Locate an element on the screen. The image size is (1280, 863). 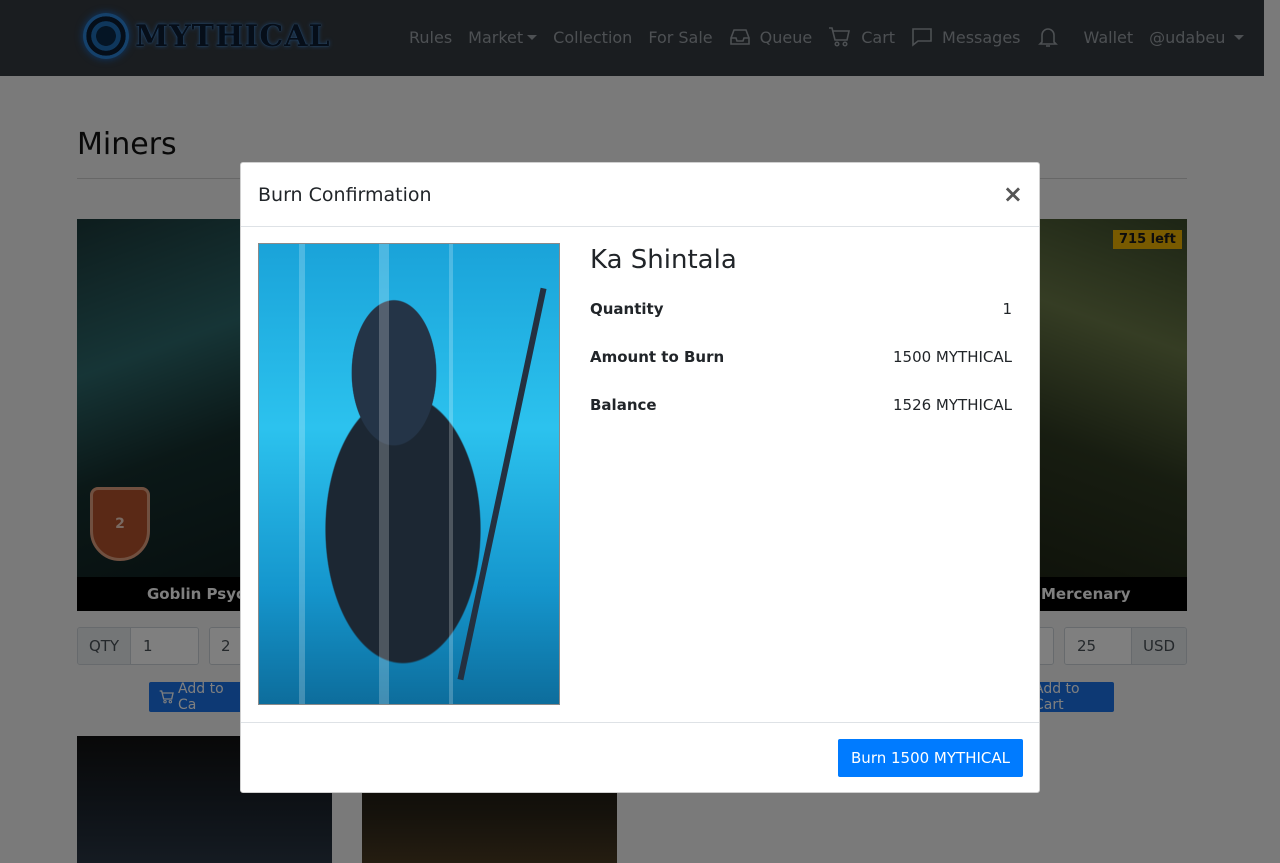
detail-value: 1526 MYTHICAL is located at coordinates (952, 405).